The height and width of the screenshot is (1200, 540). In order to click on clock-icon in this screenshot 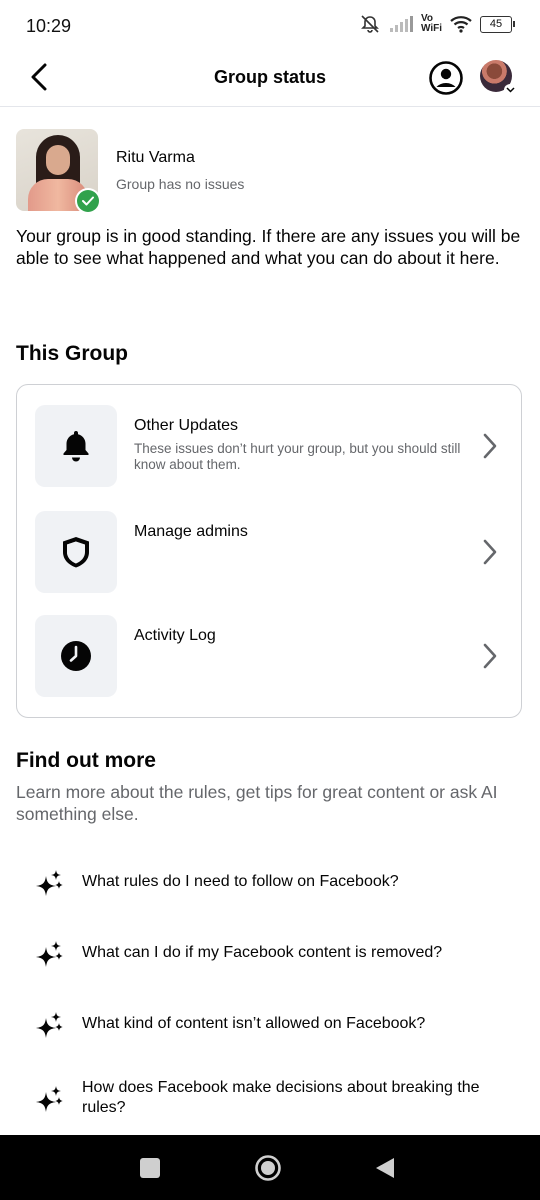, I will do `click(76, 656)`.